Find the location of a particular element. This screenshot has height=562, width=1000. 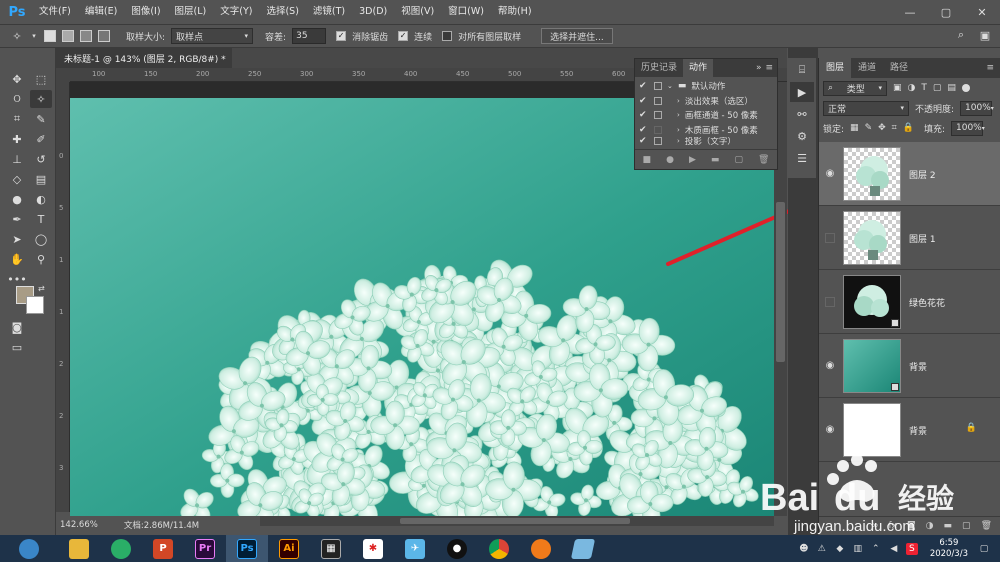

taskbar-app-chrome is located at coordinates (499, 548).